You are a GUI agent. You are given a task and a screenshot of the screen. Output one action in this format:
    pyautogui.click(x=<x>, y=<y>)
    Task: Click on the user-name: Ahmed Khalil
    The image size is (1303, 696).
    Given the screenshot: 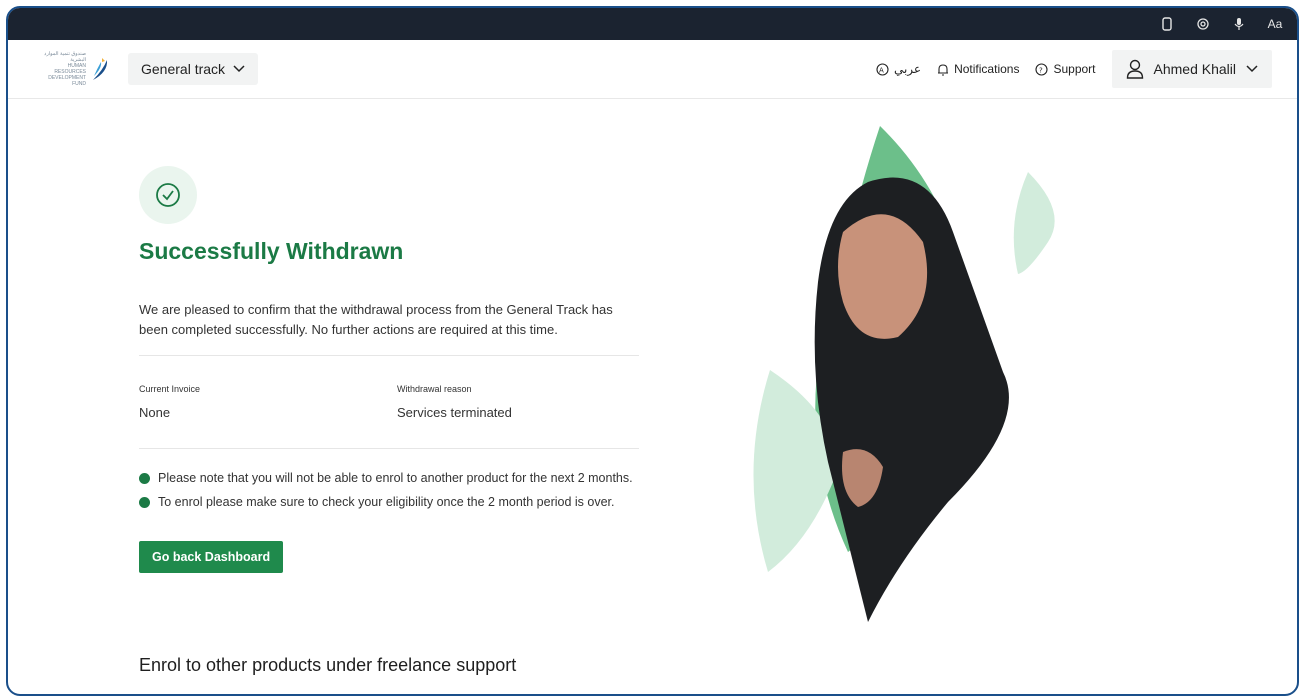 What is the action you would take?
    pyautogui.click(x=1195, y=69)
    